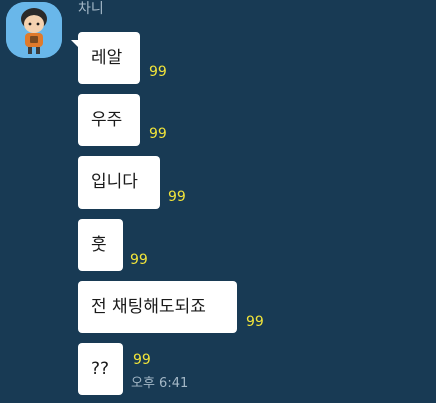 The height and width of the screenshot is (403, 436). Describe the element at coordinates (91, 9) in the screenshot. I see `sender-name: 차니` at that location.